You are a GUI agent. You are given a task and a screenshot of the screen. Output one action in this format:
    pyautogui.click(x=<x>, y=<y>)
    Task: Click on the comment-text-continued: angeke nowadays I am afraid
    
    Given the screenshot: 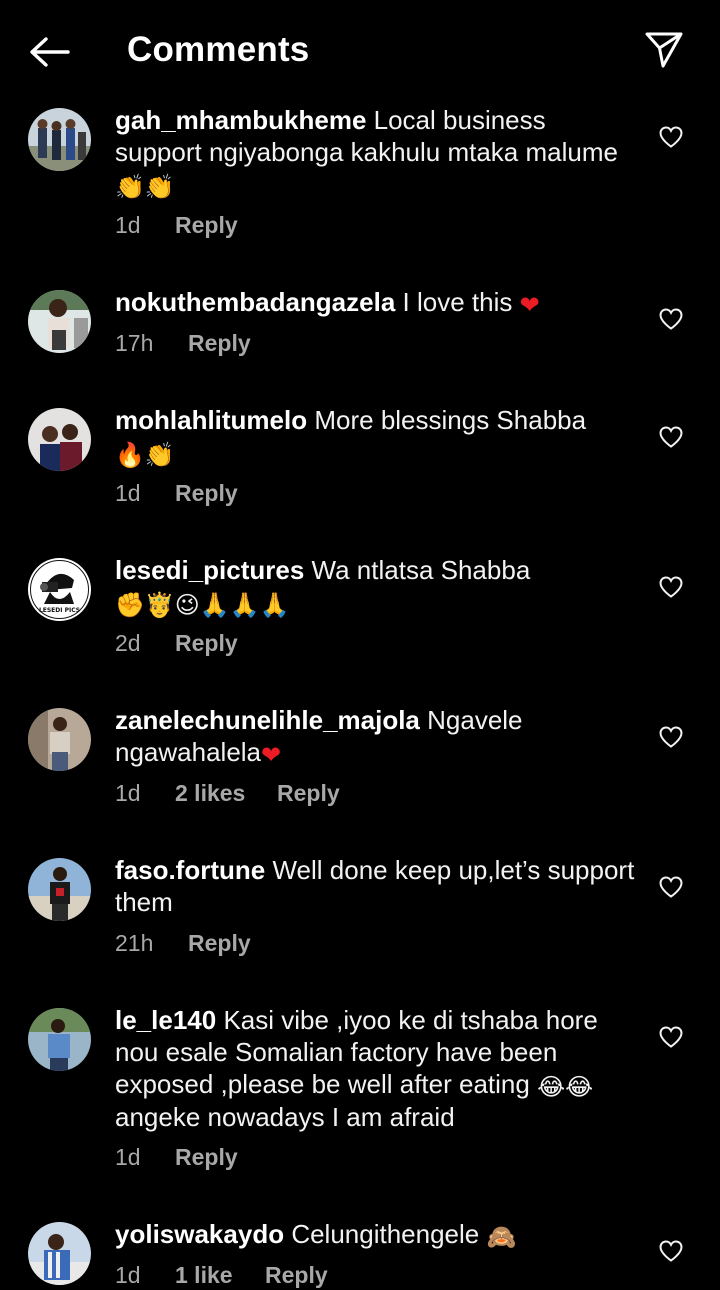 What is the action you would take?
    pyautogui.click(x=285, y=1117)
    